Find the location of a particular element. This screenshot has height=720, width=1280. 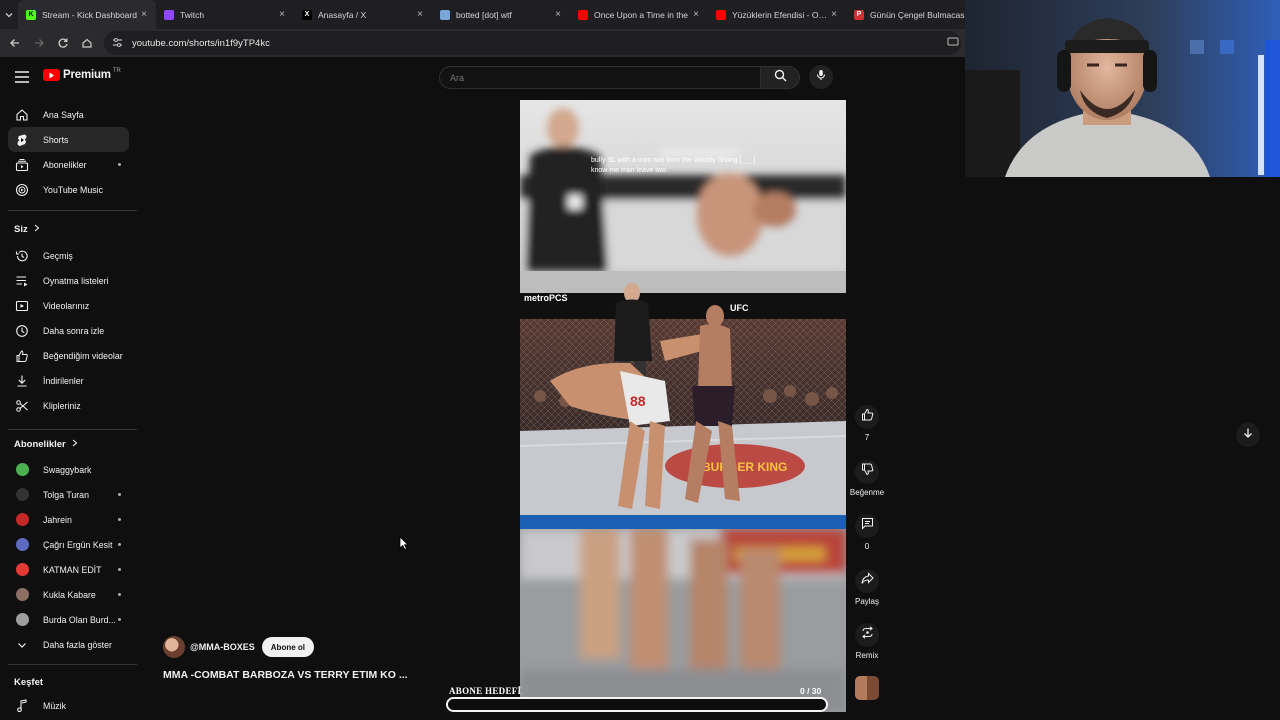

bot-icon is located at coordinates (445, 14).